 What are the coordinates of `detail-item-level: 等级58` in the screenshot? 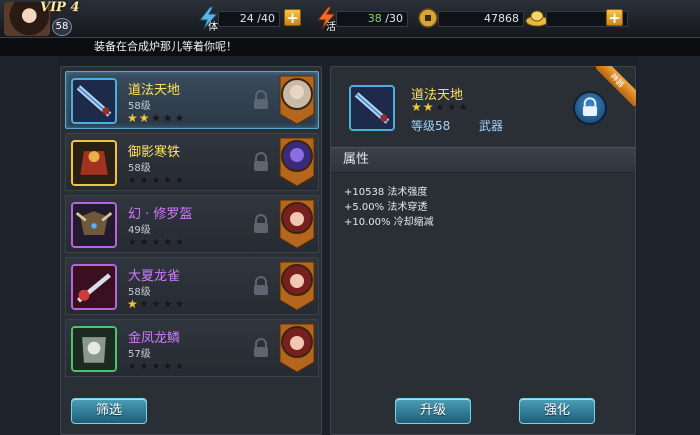 It's located at (431, 126).